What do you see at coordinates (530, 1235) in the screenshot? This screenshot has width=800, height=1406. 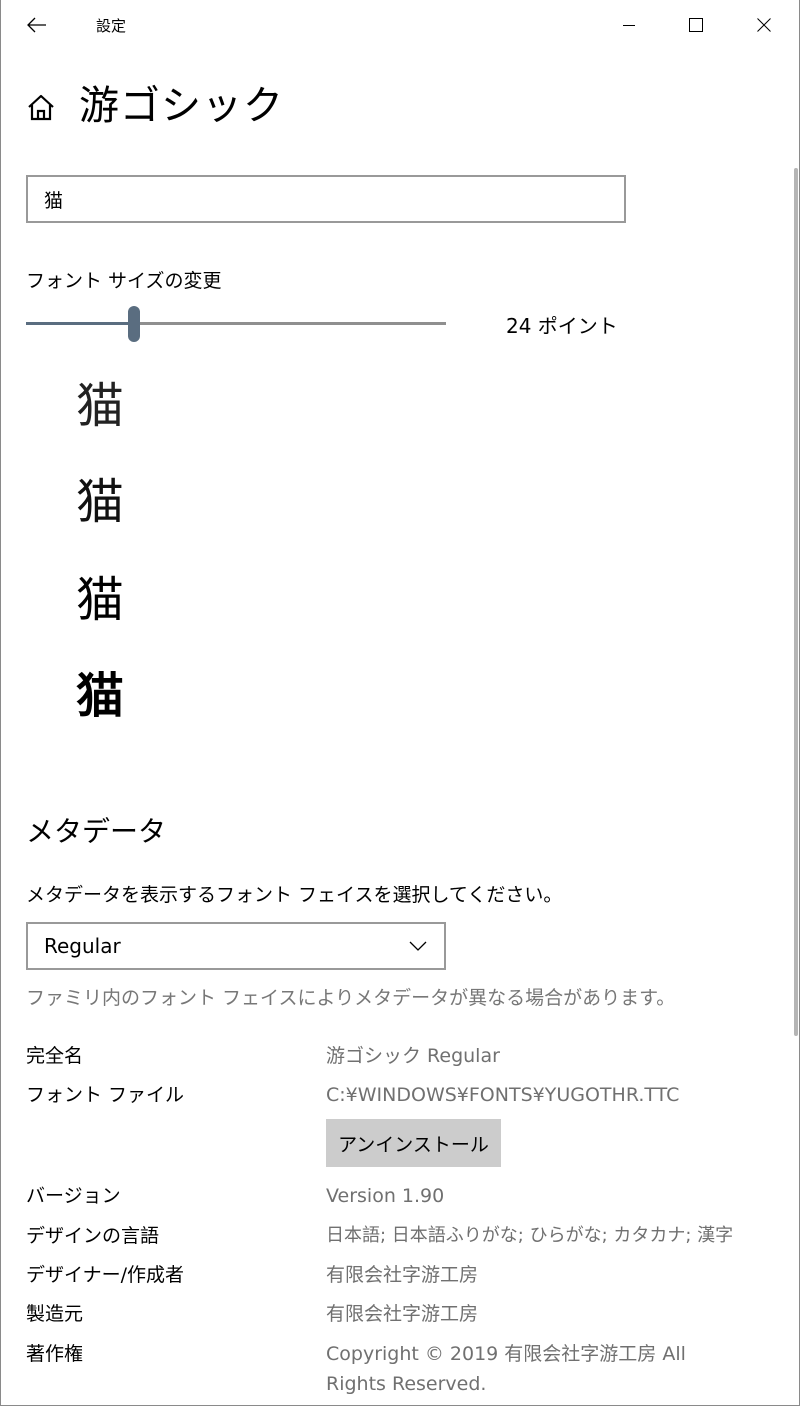 I see `meta-value: 日本語; 日本語ふりがな; ひらがな; カタカナ; 漢字` at bounding box center [530, 1235].